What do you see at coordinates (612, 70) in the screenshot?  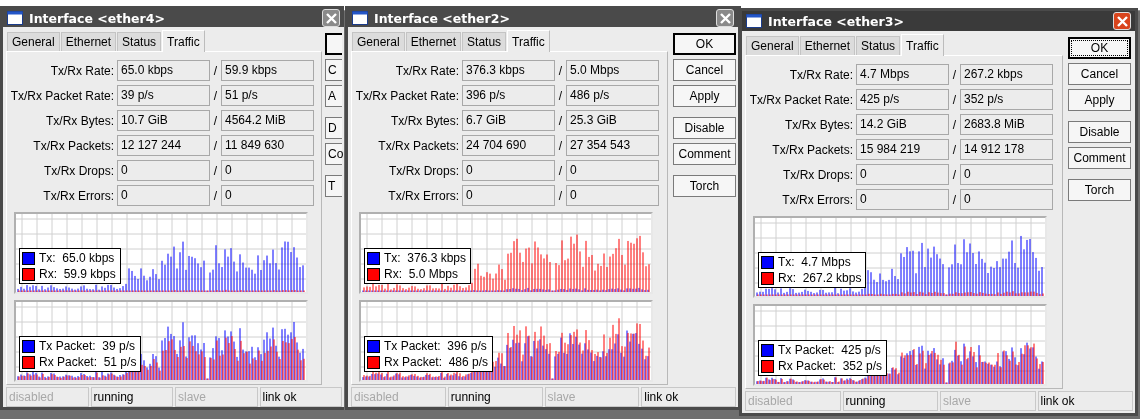 I see `value-field: 5.0 Mbps` at bounding box center [612, 70].